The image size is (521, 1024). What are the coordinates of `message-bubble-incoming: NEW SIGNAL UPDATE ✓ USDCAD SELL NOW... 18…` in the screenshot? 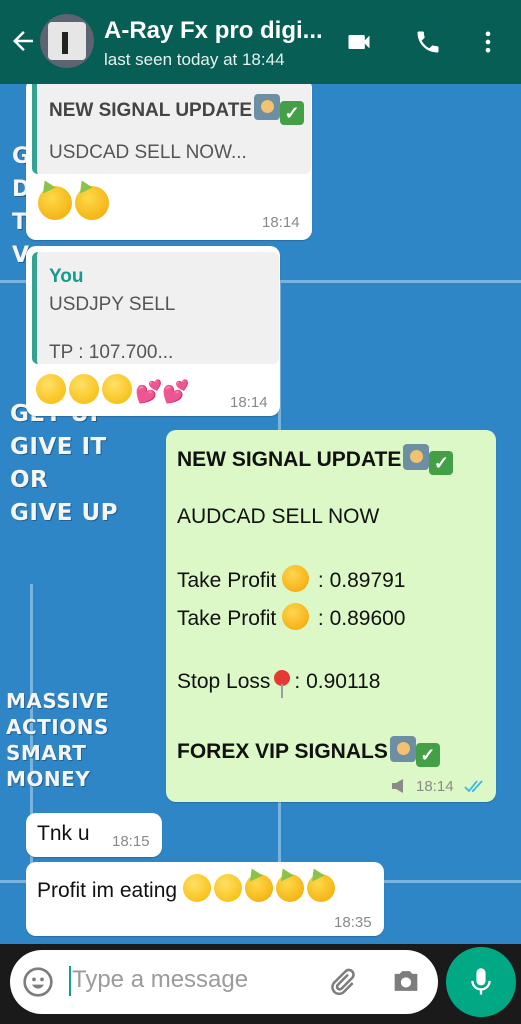 It's located at (169, 159).